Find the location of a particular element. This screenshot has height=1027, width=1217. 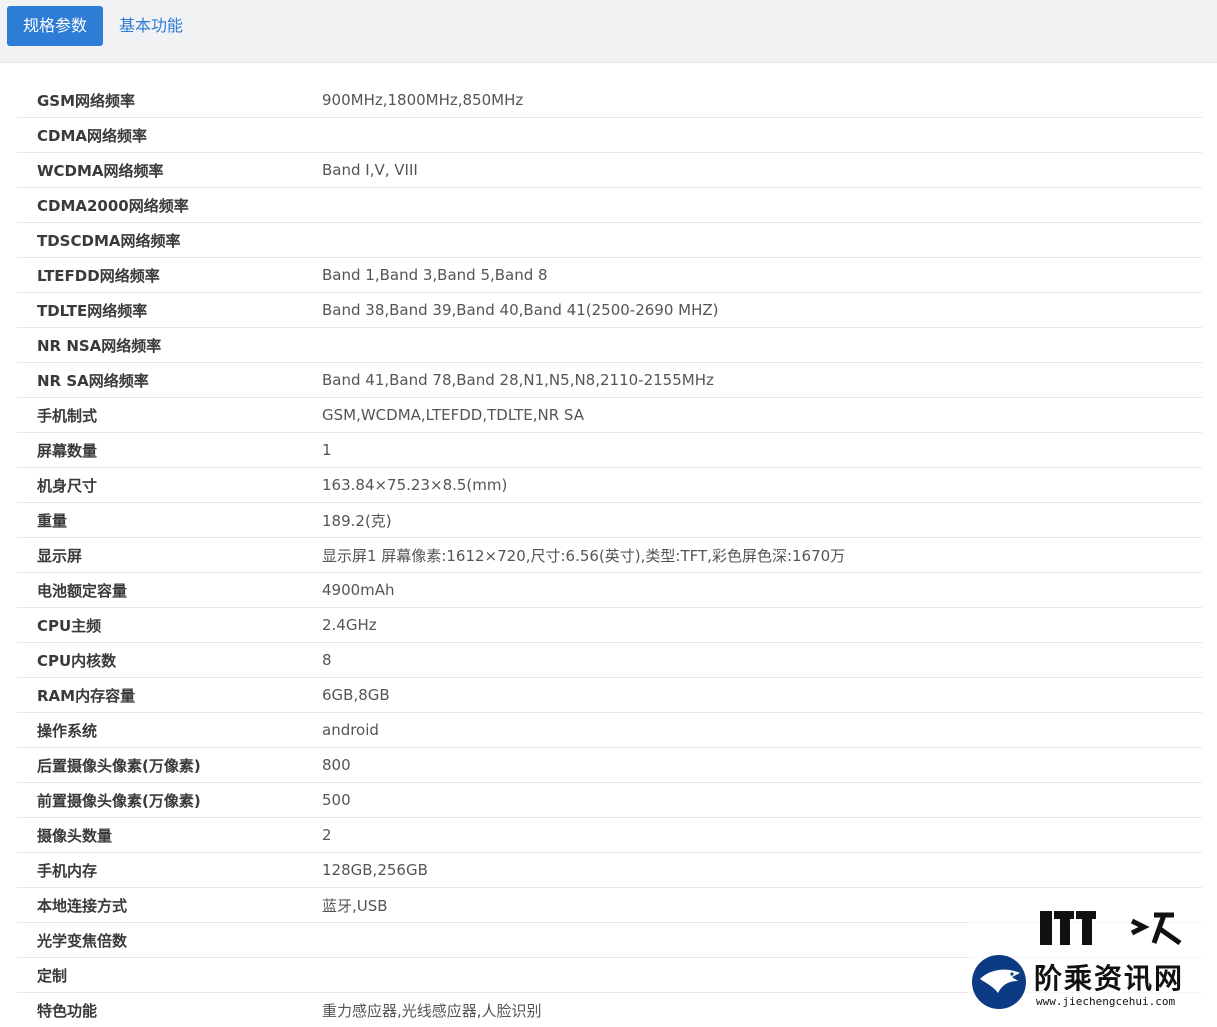

spec-label: NR SA网络频率 is located at coordinates (169, 380).